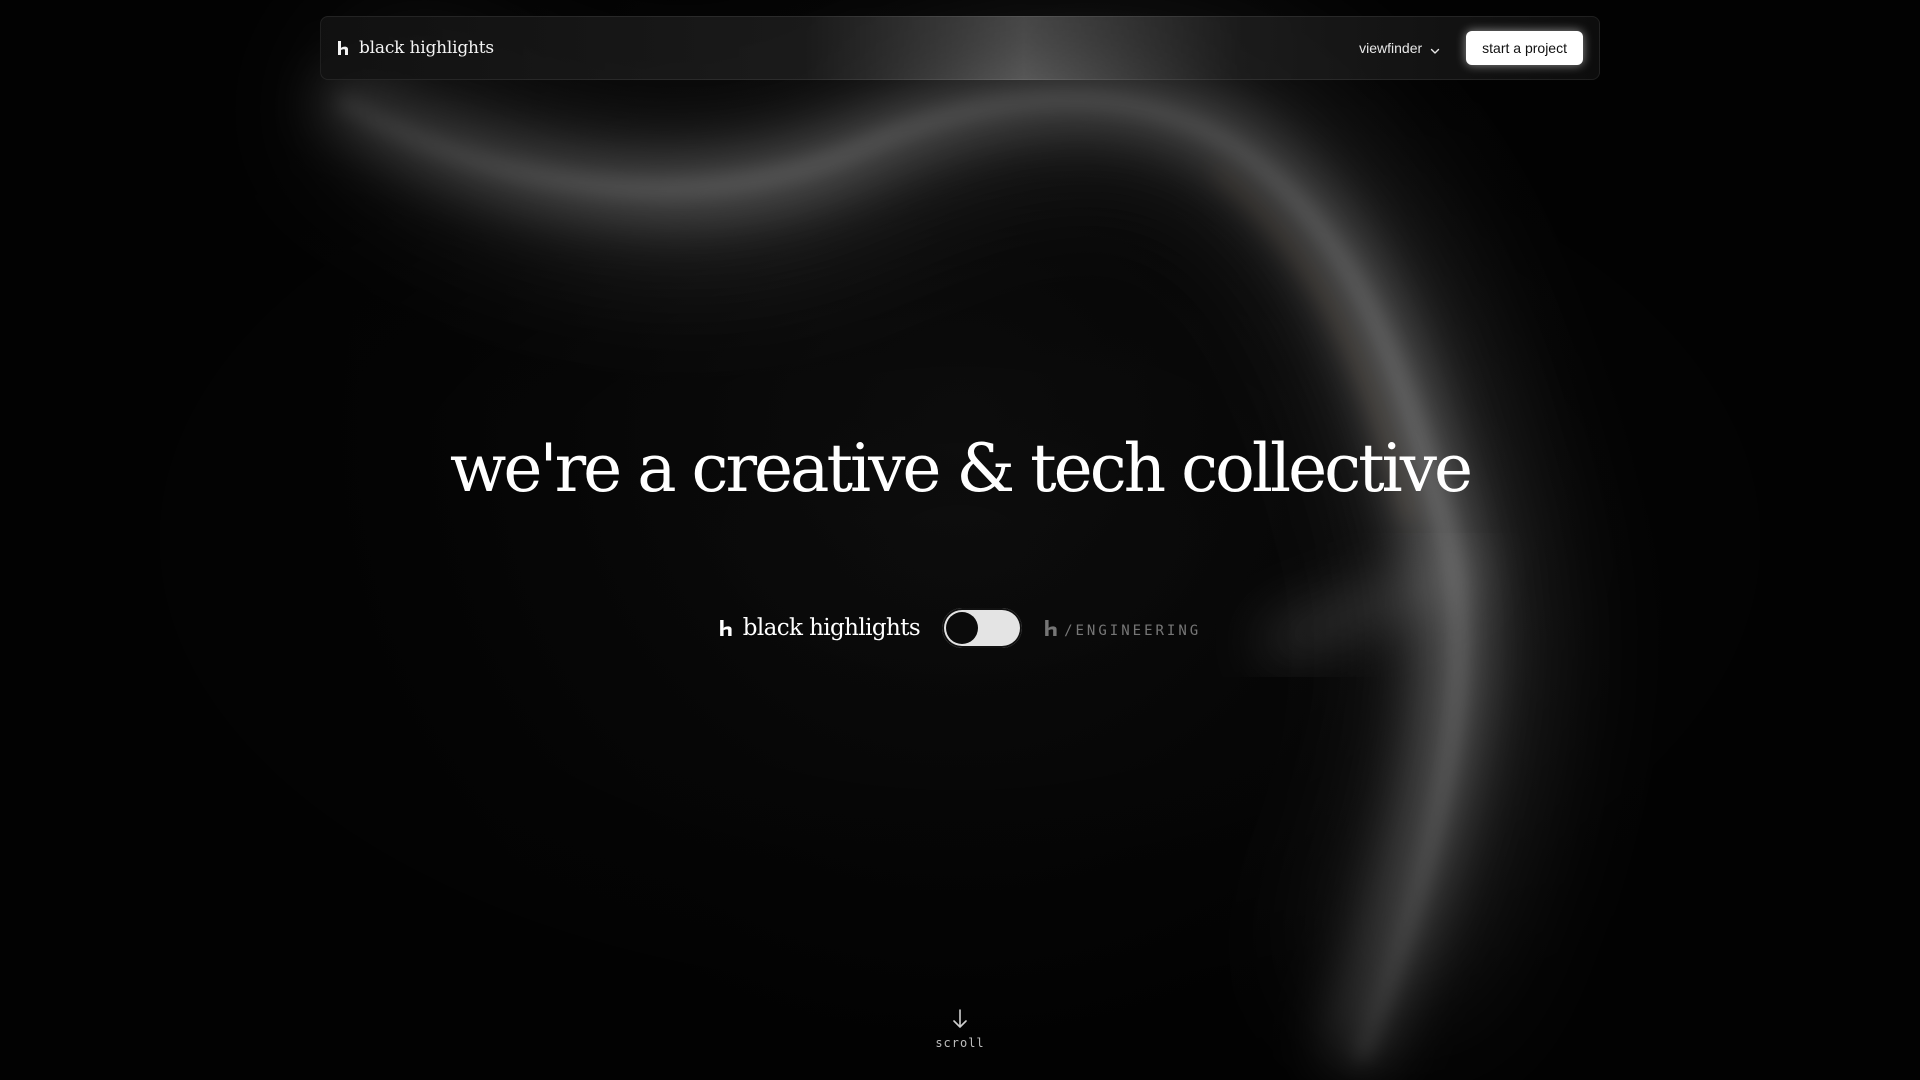  What do you see at coordinates (1435, 48) in the screenshot?
I see `chevron-down-icon` at bounding box center [1435, 48].